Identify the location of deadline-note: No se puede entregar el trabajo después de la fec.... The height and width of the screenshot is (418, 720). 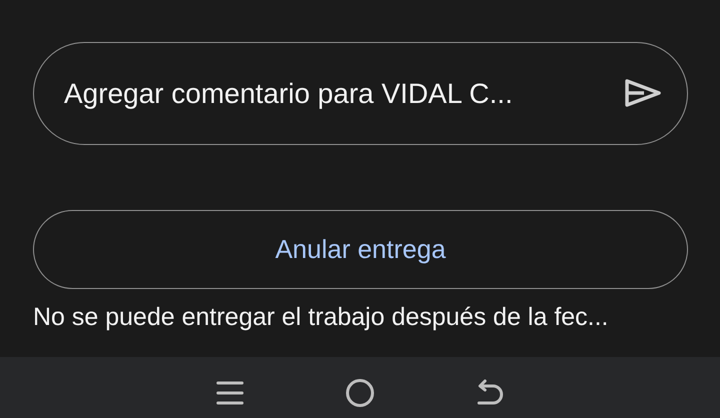
(320, 317).